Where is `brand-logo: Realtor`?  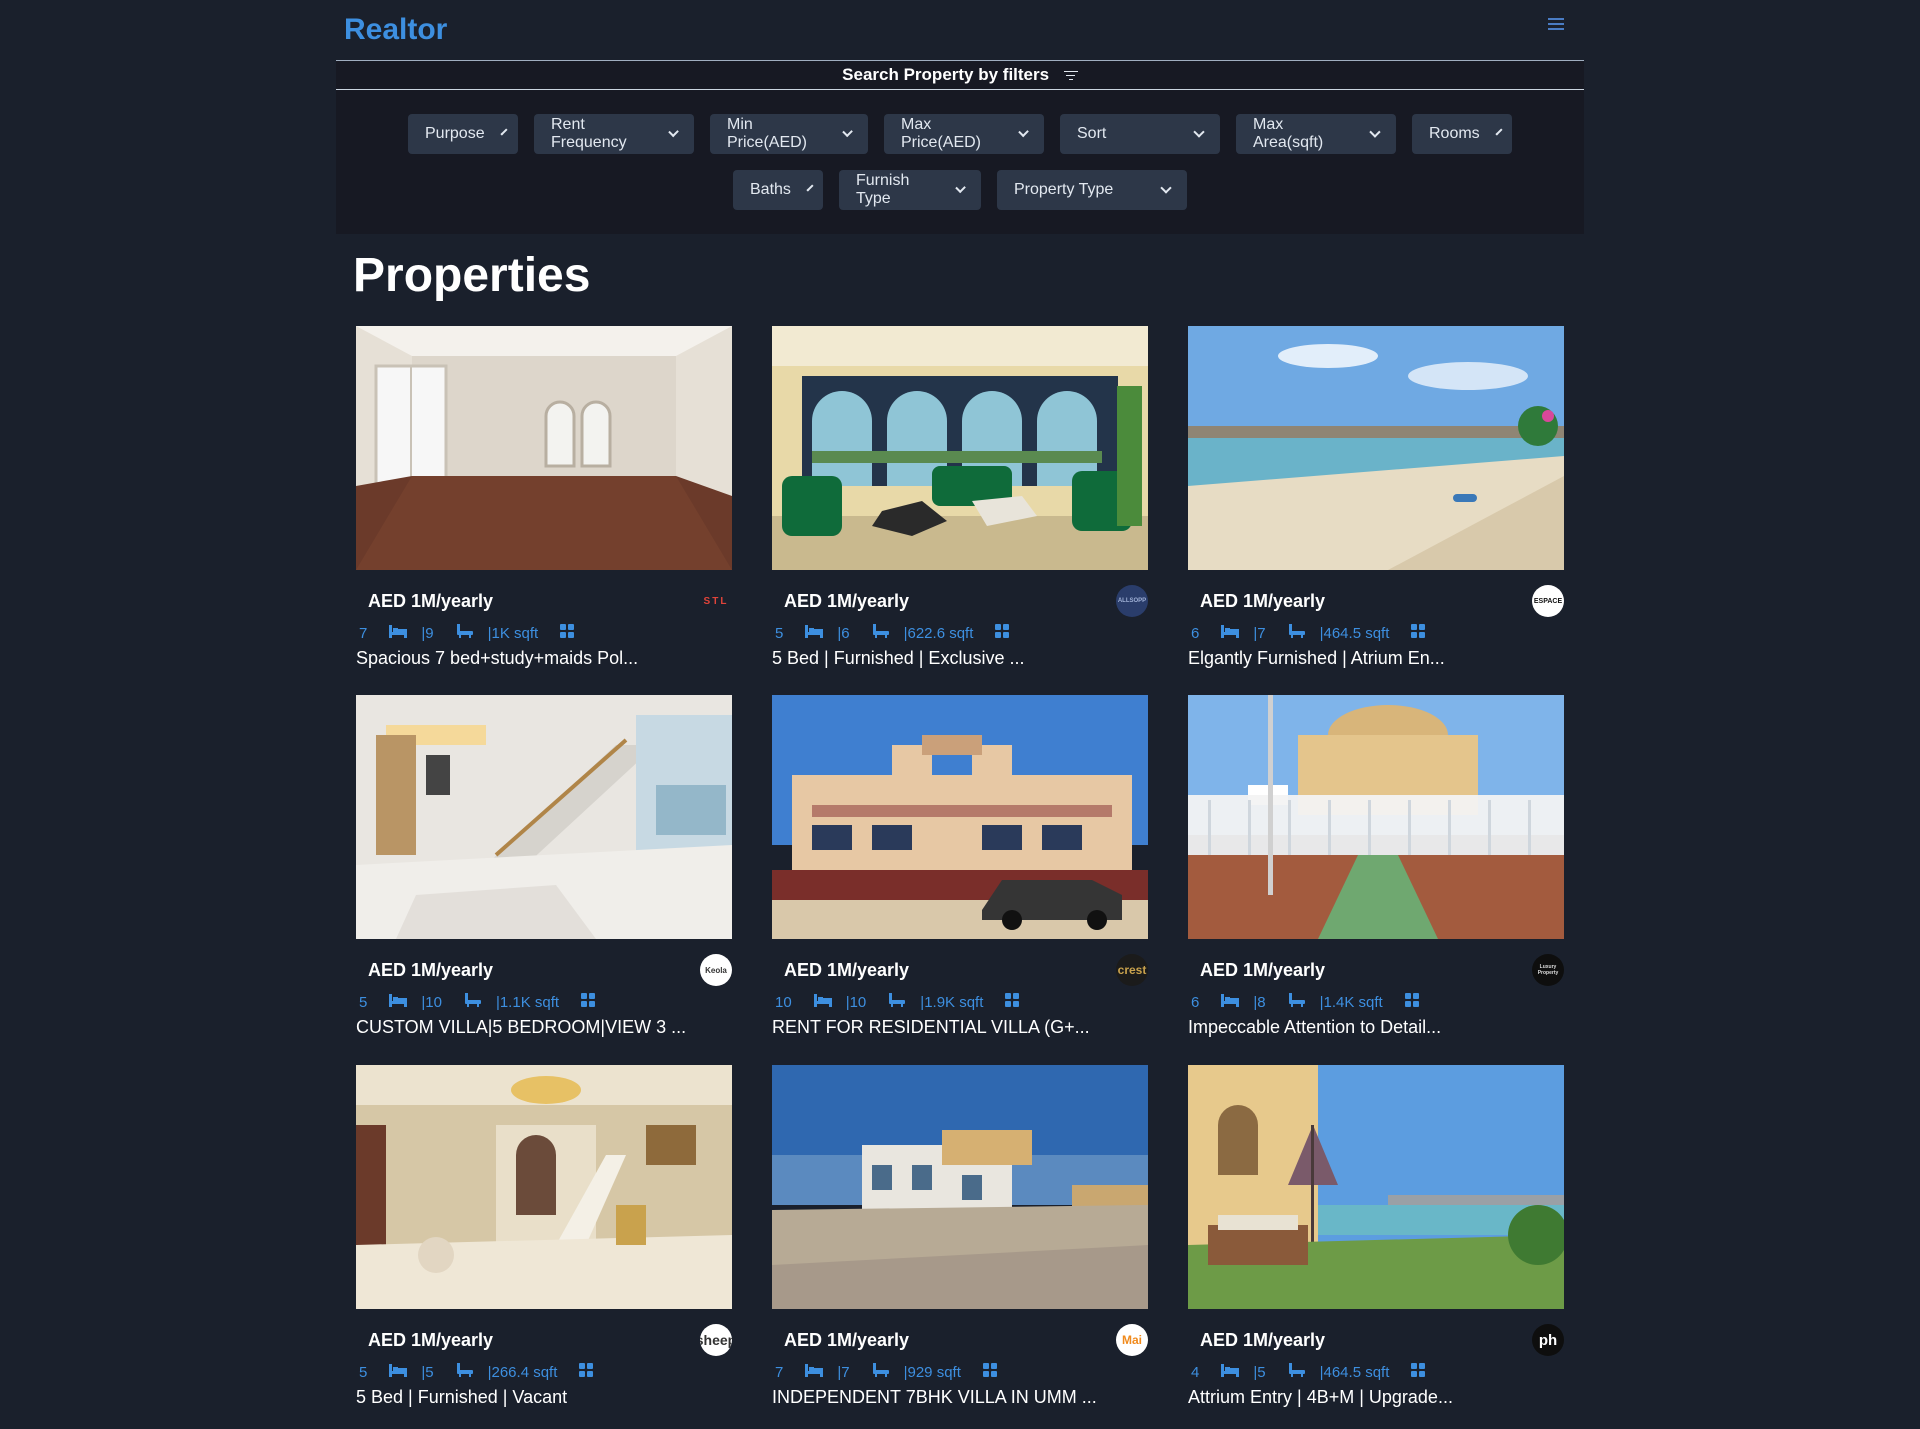 brand-logo: Realtor is located at coordinates (395, 30).